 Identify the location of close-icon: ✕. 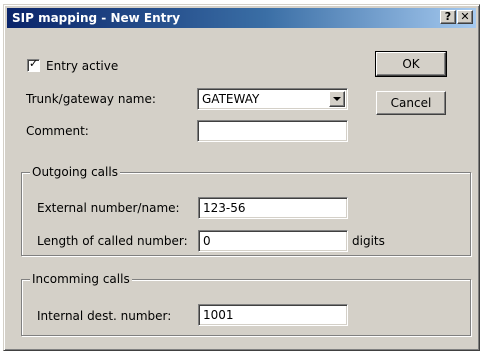
(465, 16).